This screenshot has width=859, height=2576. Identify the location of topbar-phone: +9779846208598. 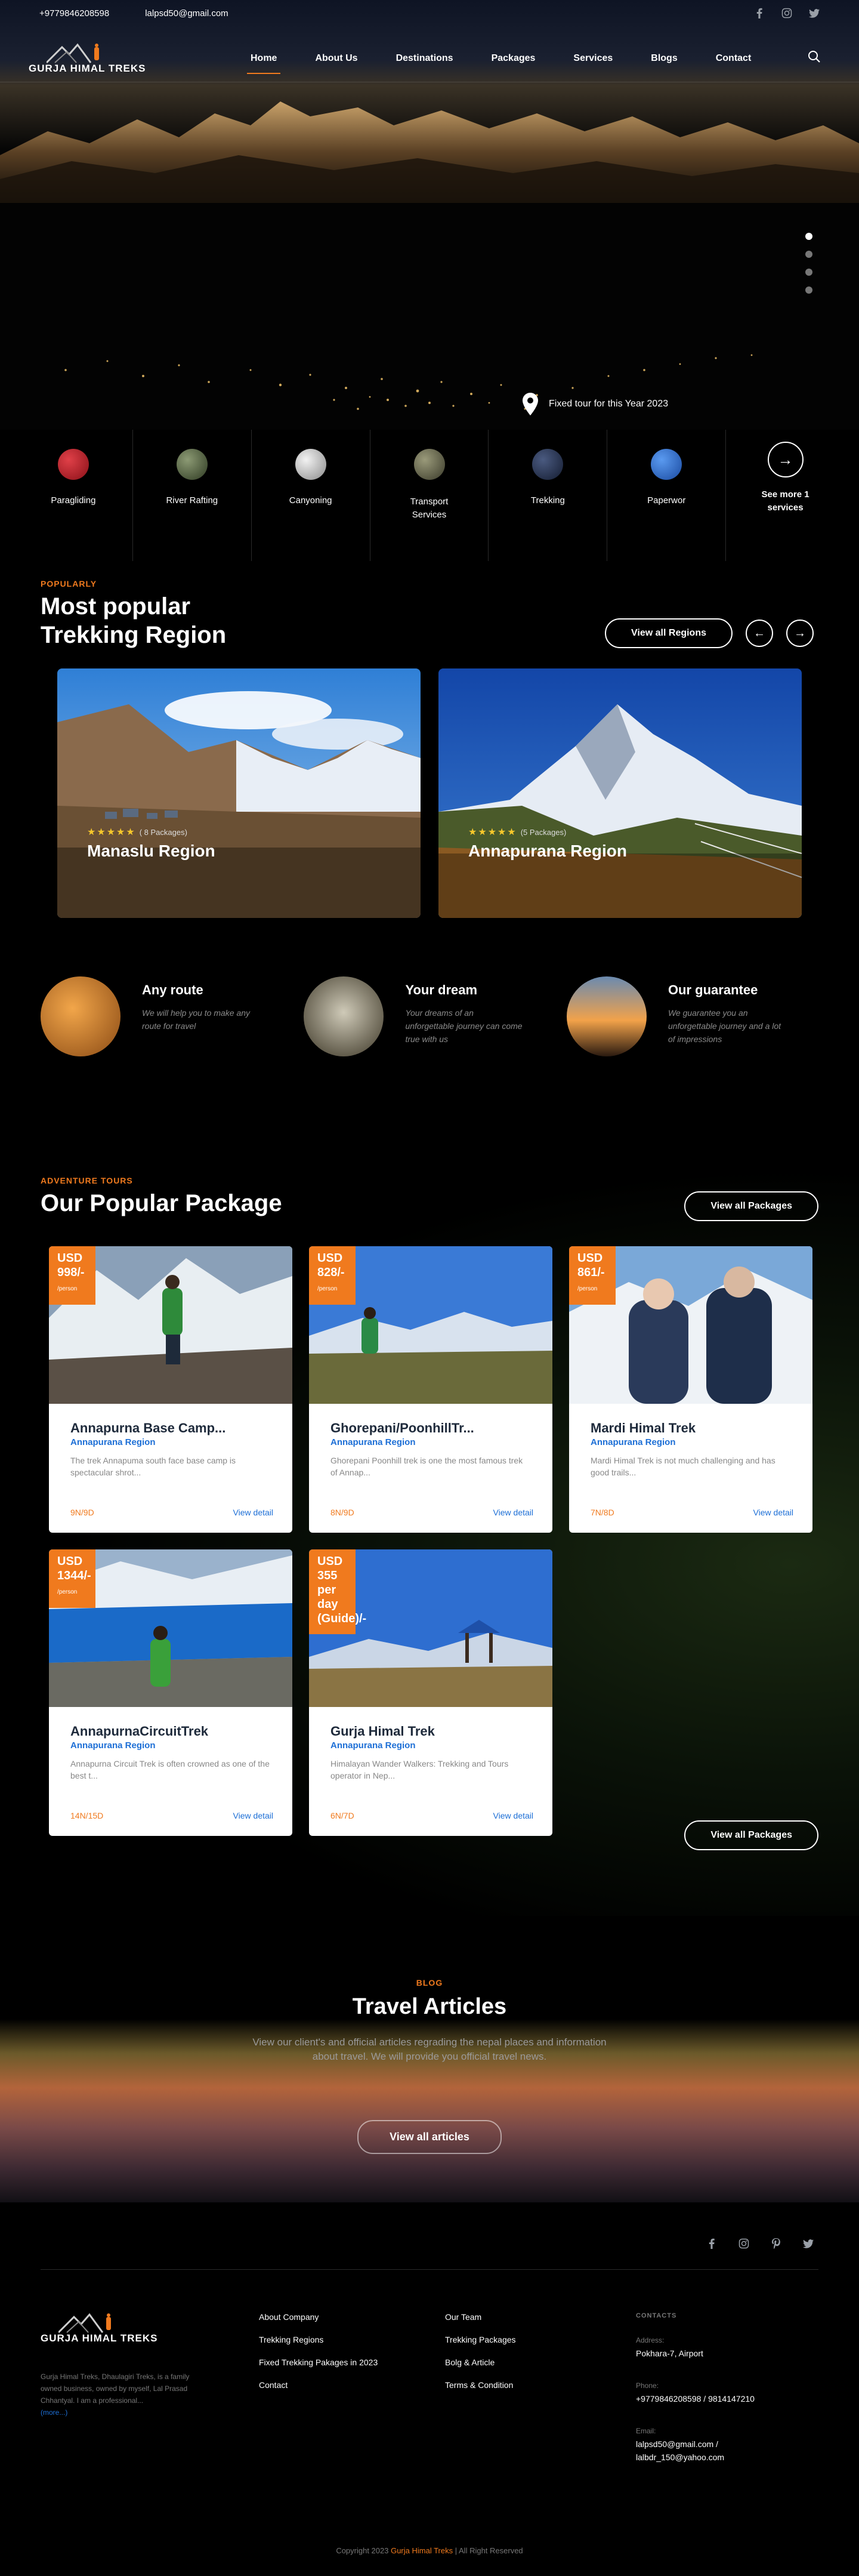
(74, 13).